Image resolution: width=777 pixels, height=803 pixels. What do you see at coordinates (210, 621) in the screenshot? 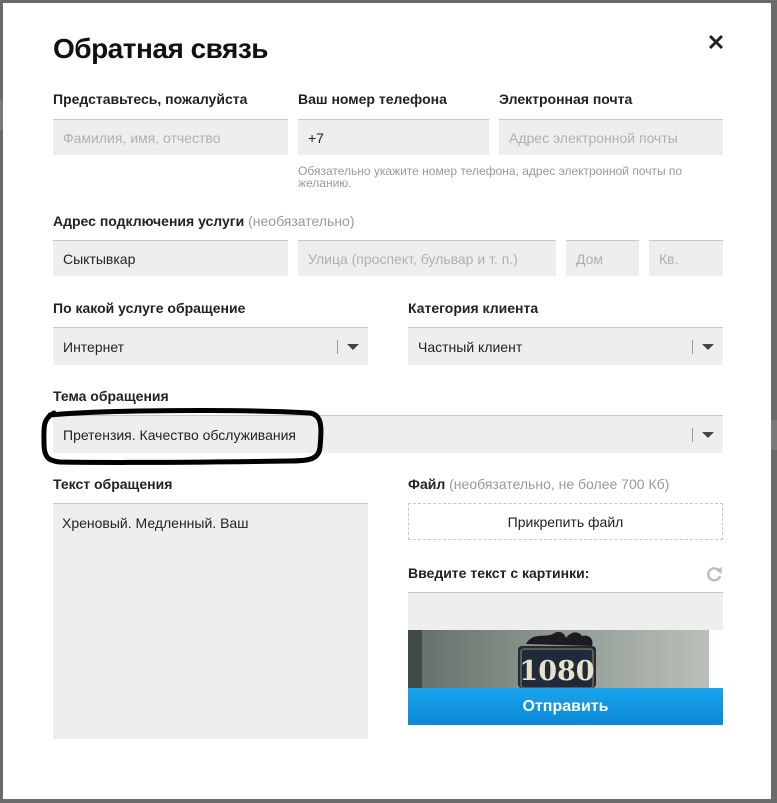
I see `message-textarea: Хреновый. Медленный. Ваш` at bounding box center [210, 621].